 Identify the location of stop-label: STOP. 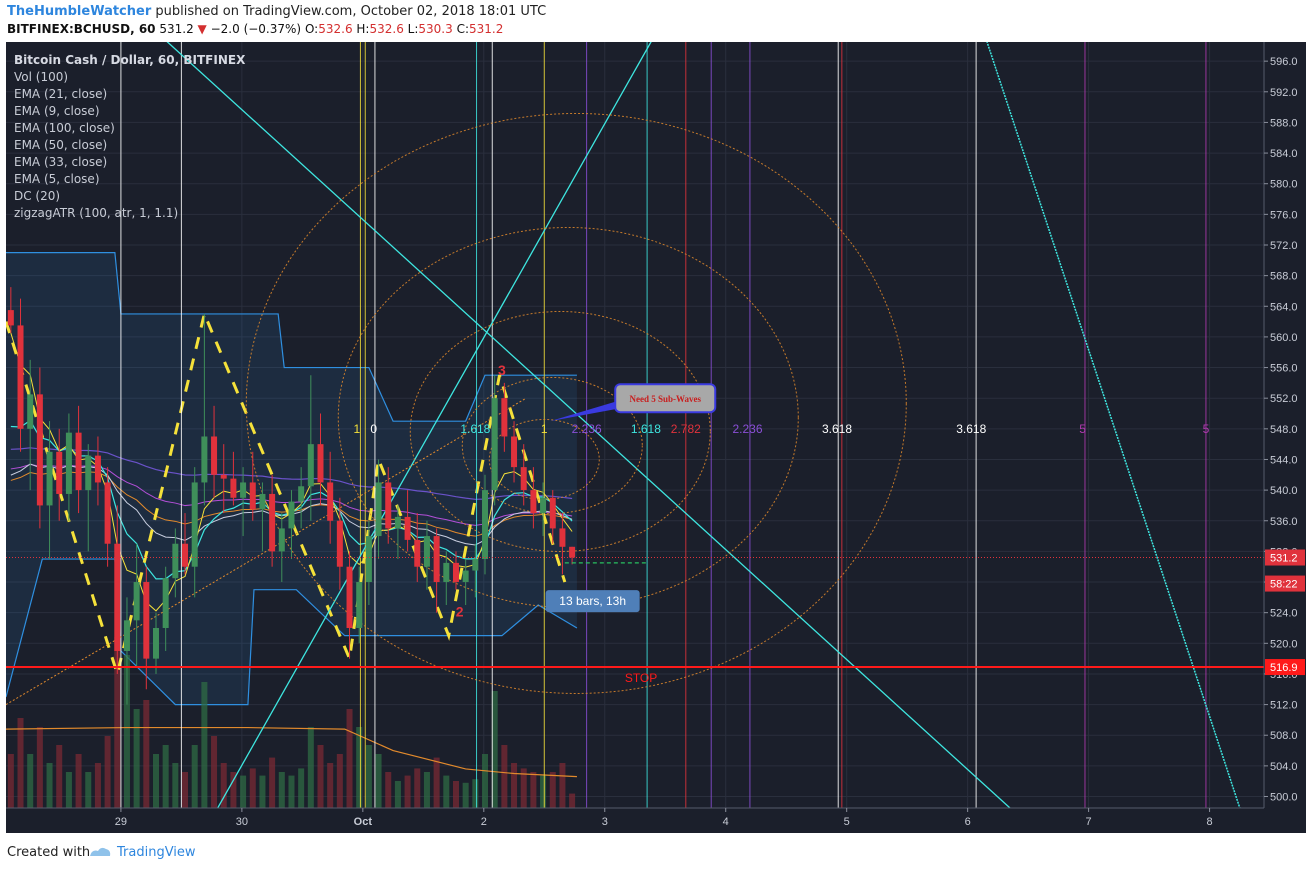
(641, 678).